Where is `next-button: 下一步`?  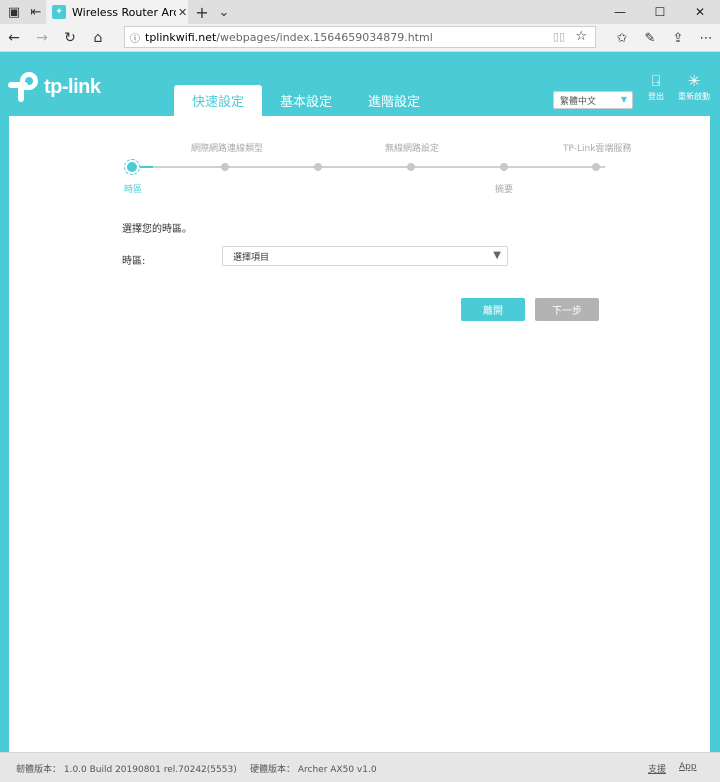
next-button: 下一步 is located at coordinates (567, 309).